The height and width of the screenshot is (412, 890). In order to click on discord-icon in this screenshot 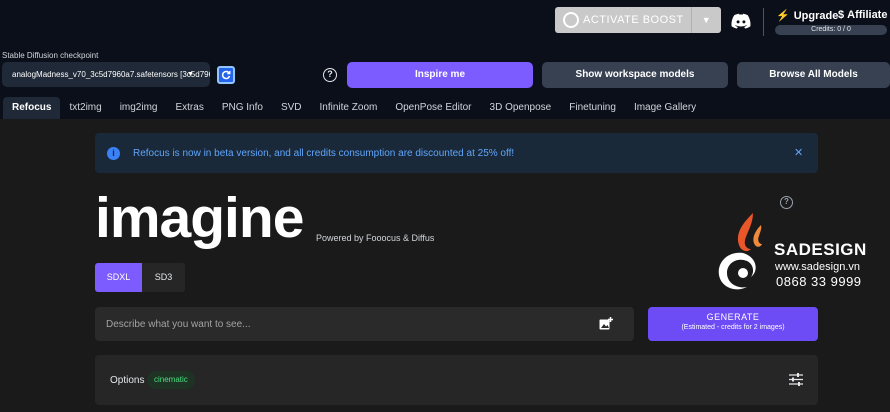, I will do `click(741, 21)`.